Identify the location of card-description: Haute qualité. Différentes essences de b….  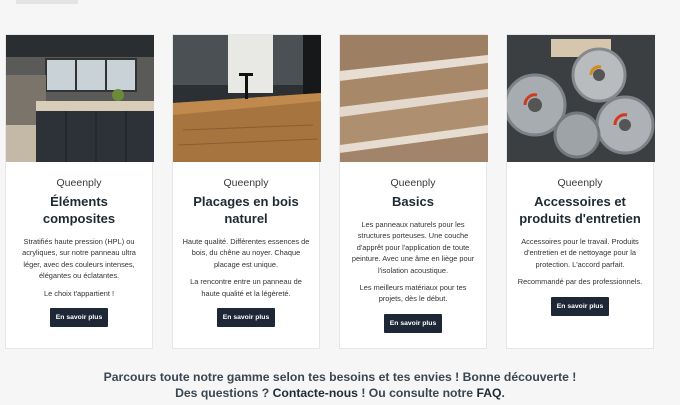
(246, 253).